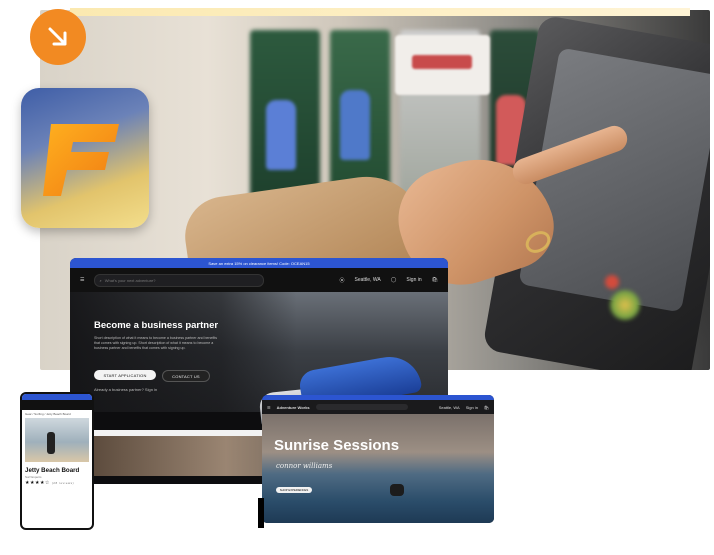  I want to click on product-image, so click(57, 440).